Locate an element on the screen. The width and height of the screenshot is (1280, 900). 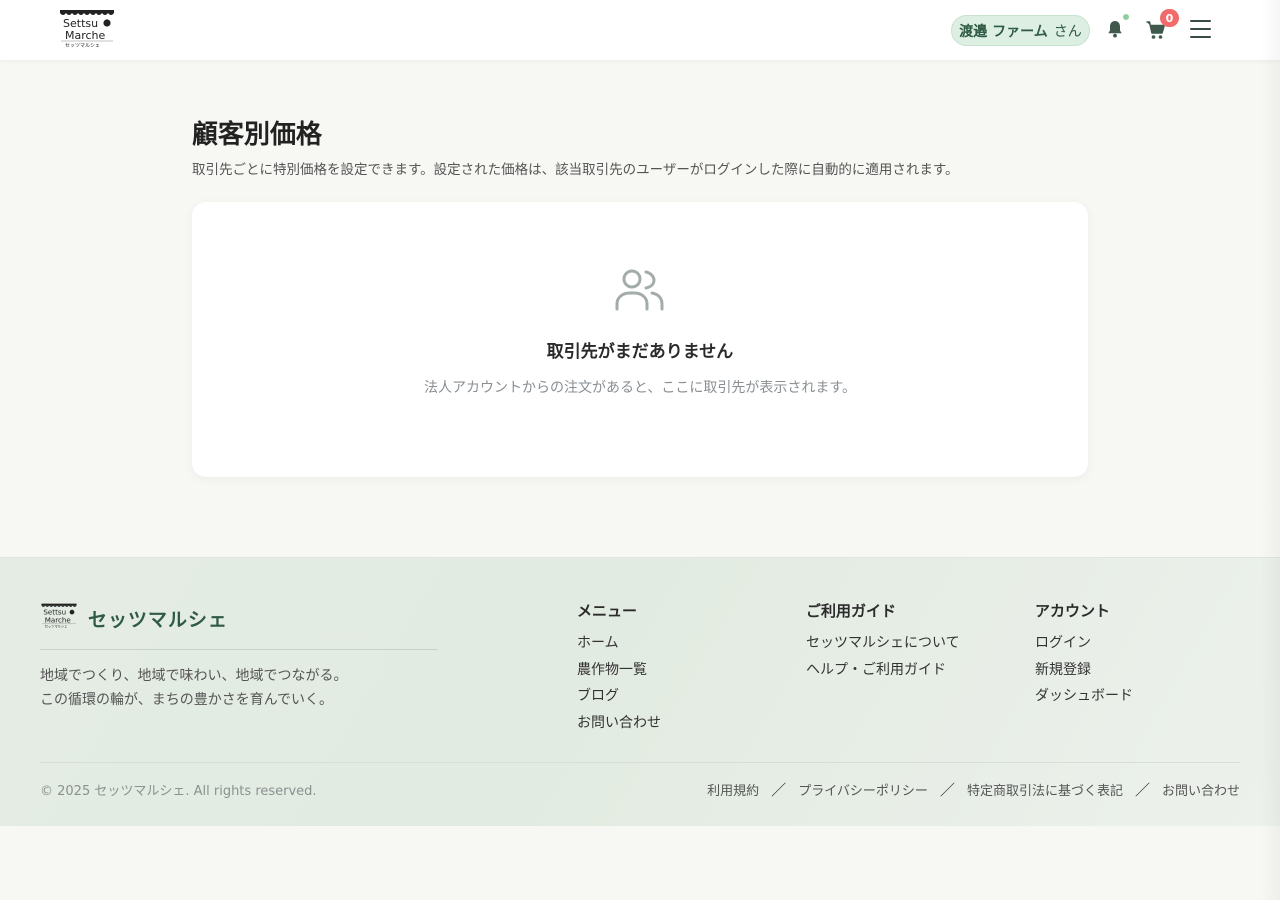
footer-link-products: 農作物一覧 is located at coordinates (619, 670).